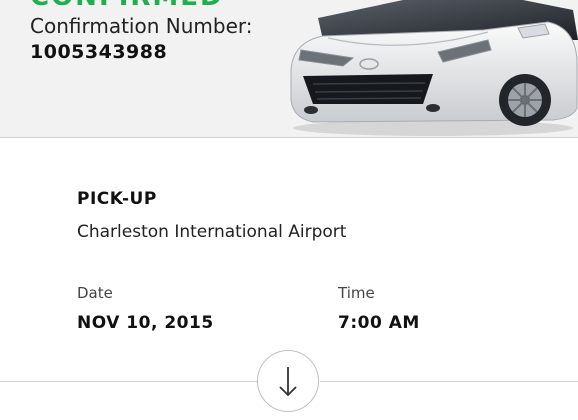 Image resolution: width=578 pixels, height=420 pixels. I want to click on date-value: NOV 10, 2015, so click(145, 323).